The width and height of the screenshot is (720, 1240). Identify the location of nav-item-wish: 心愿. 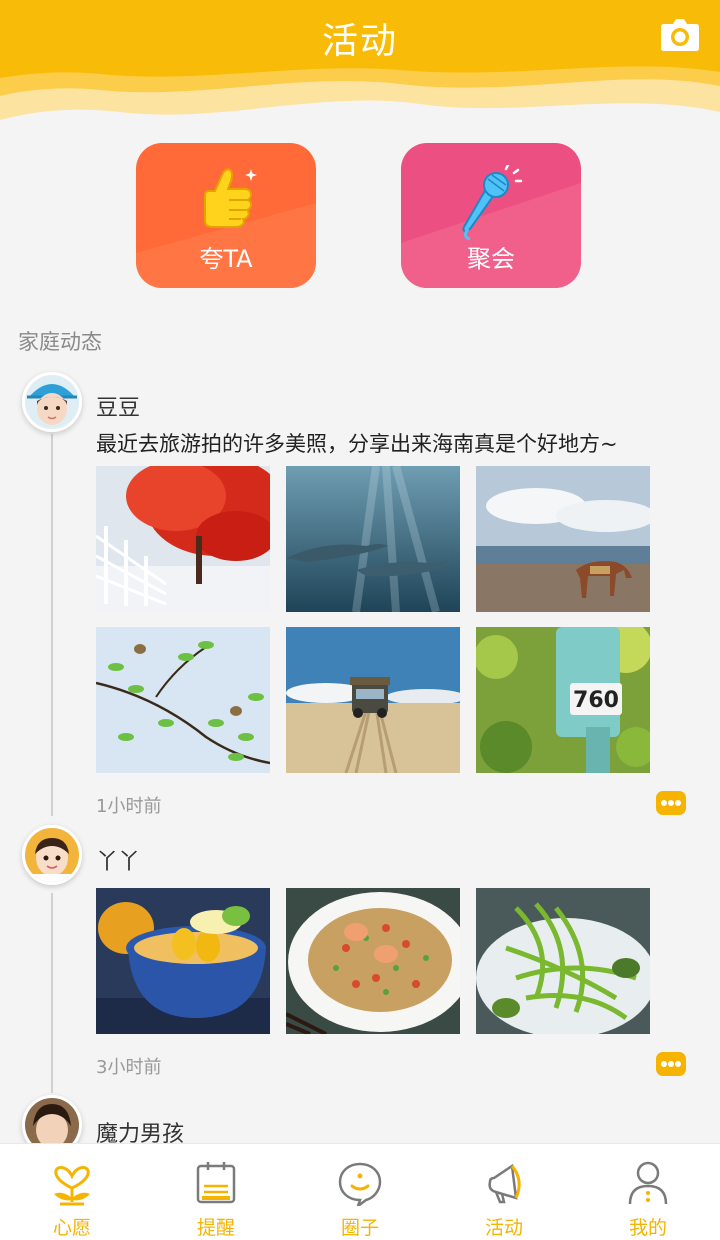
(72, 1192).